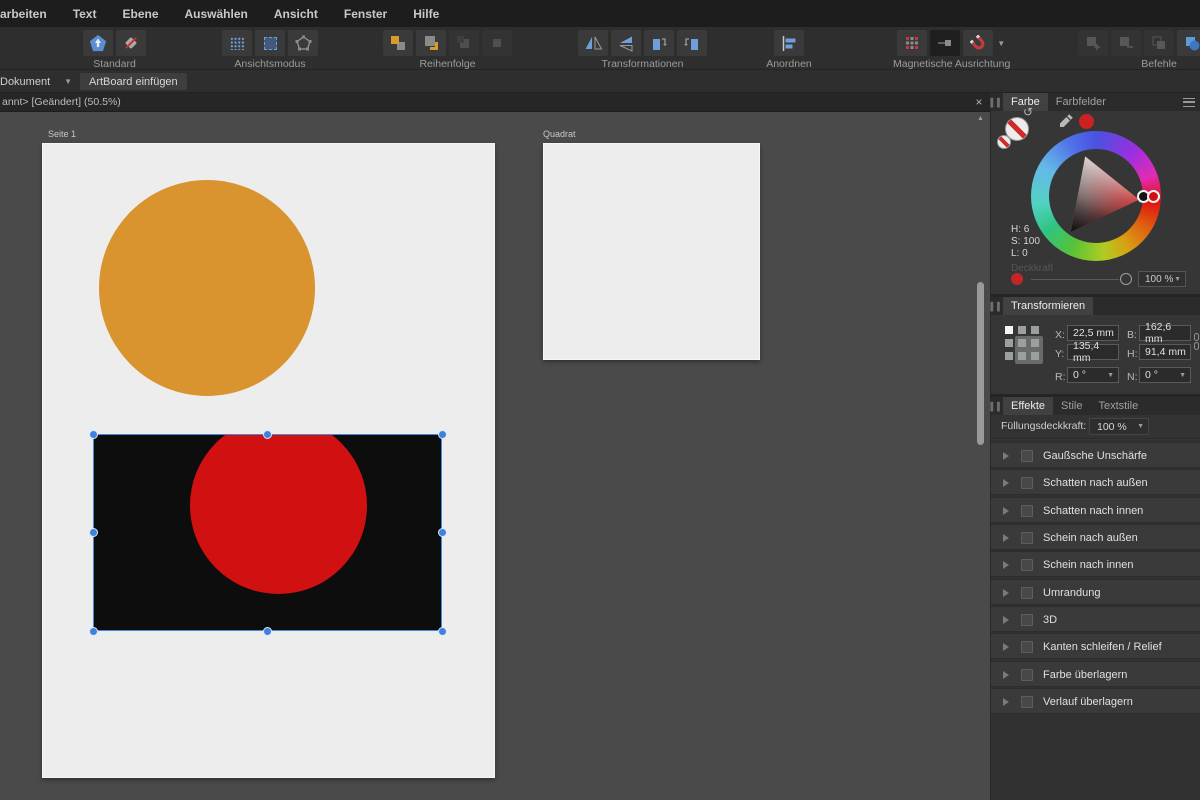  What do you see at coordinates (1095, 537) in the screenshot?
I see `effect-row-outer-glow: Schein nach außen` at bounding box center [1095, 537].